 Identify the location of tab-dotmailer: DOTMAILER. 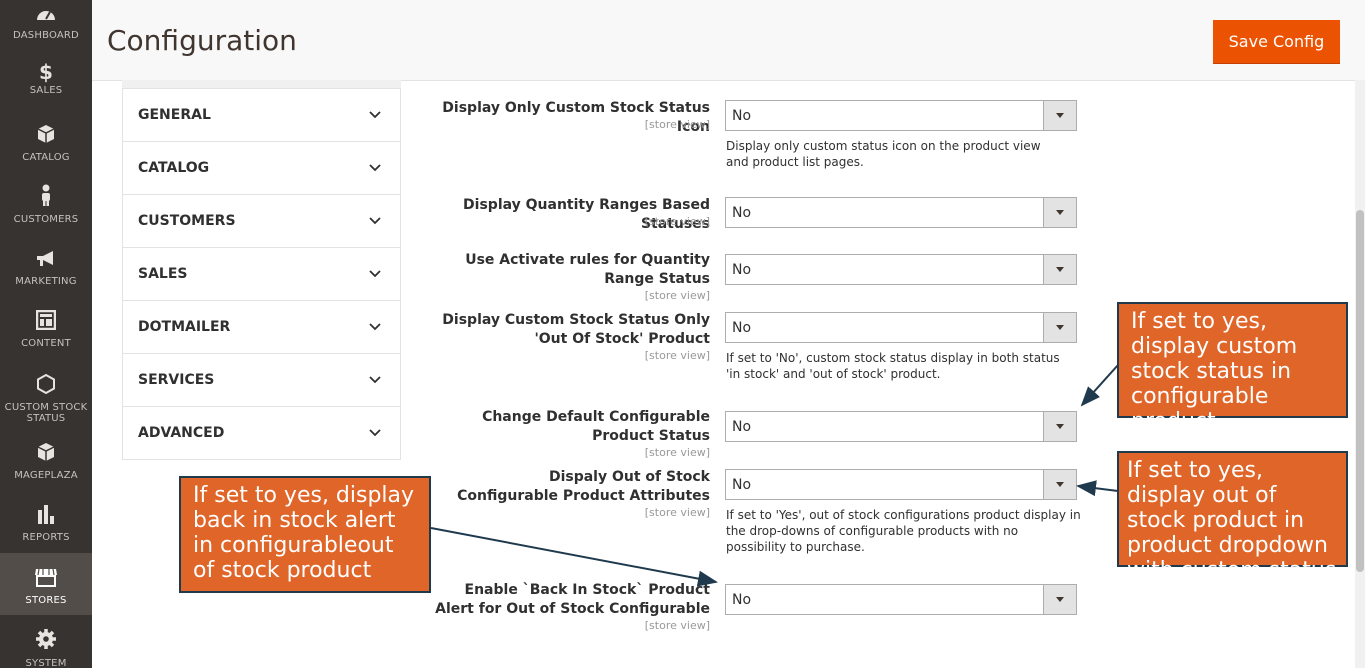
(261, 326).